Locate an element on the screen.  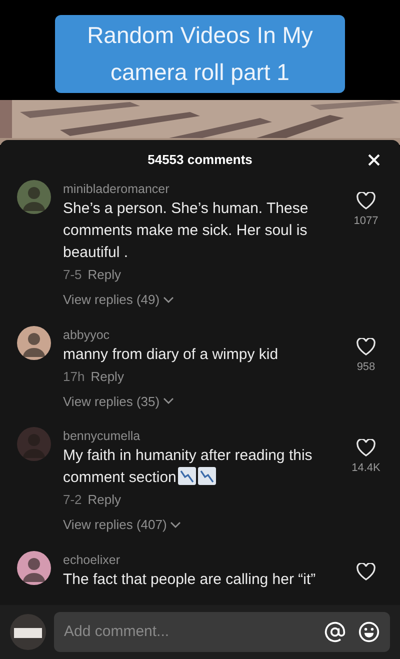
view-replies-link: View replies (35) is located at coordinates (111, 401).